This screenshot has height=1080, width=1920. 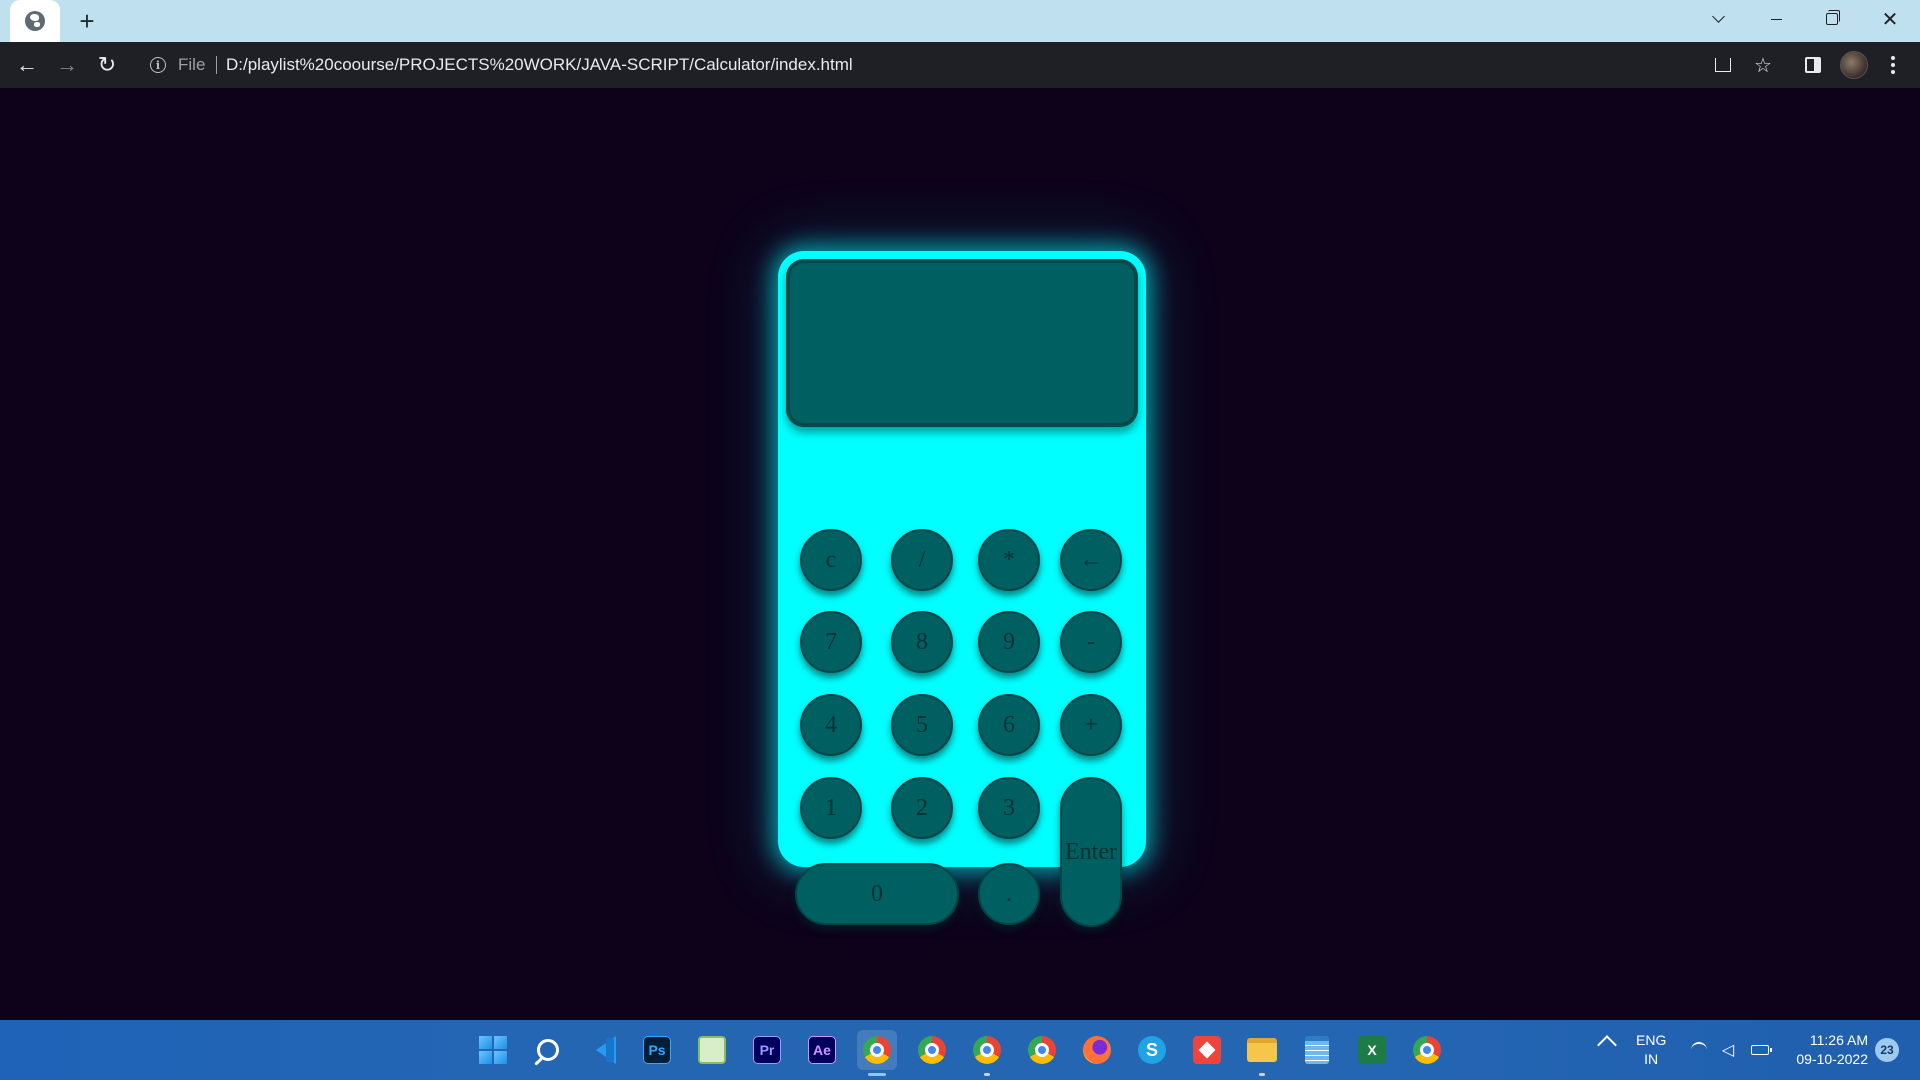 What do you see at coordinates (960, 21) in the screenshot?
I see `browser-tab-strip: + ✕` at bounding box center [960, 21].